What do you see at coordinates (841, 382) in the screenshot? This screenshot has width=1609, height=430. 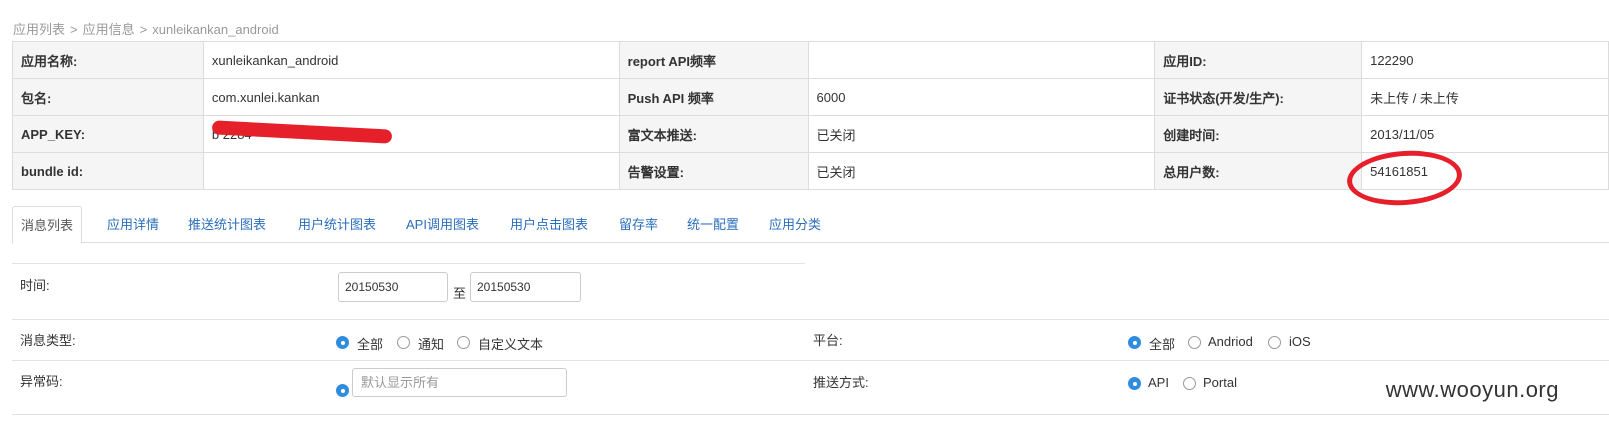 I see `push-method-label: 推送方式:` at bounding box center [841, 382].